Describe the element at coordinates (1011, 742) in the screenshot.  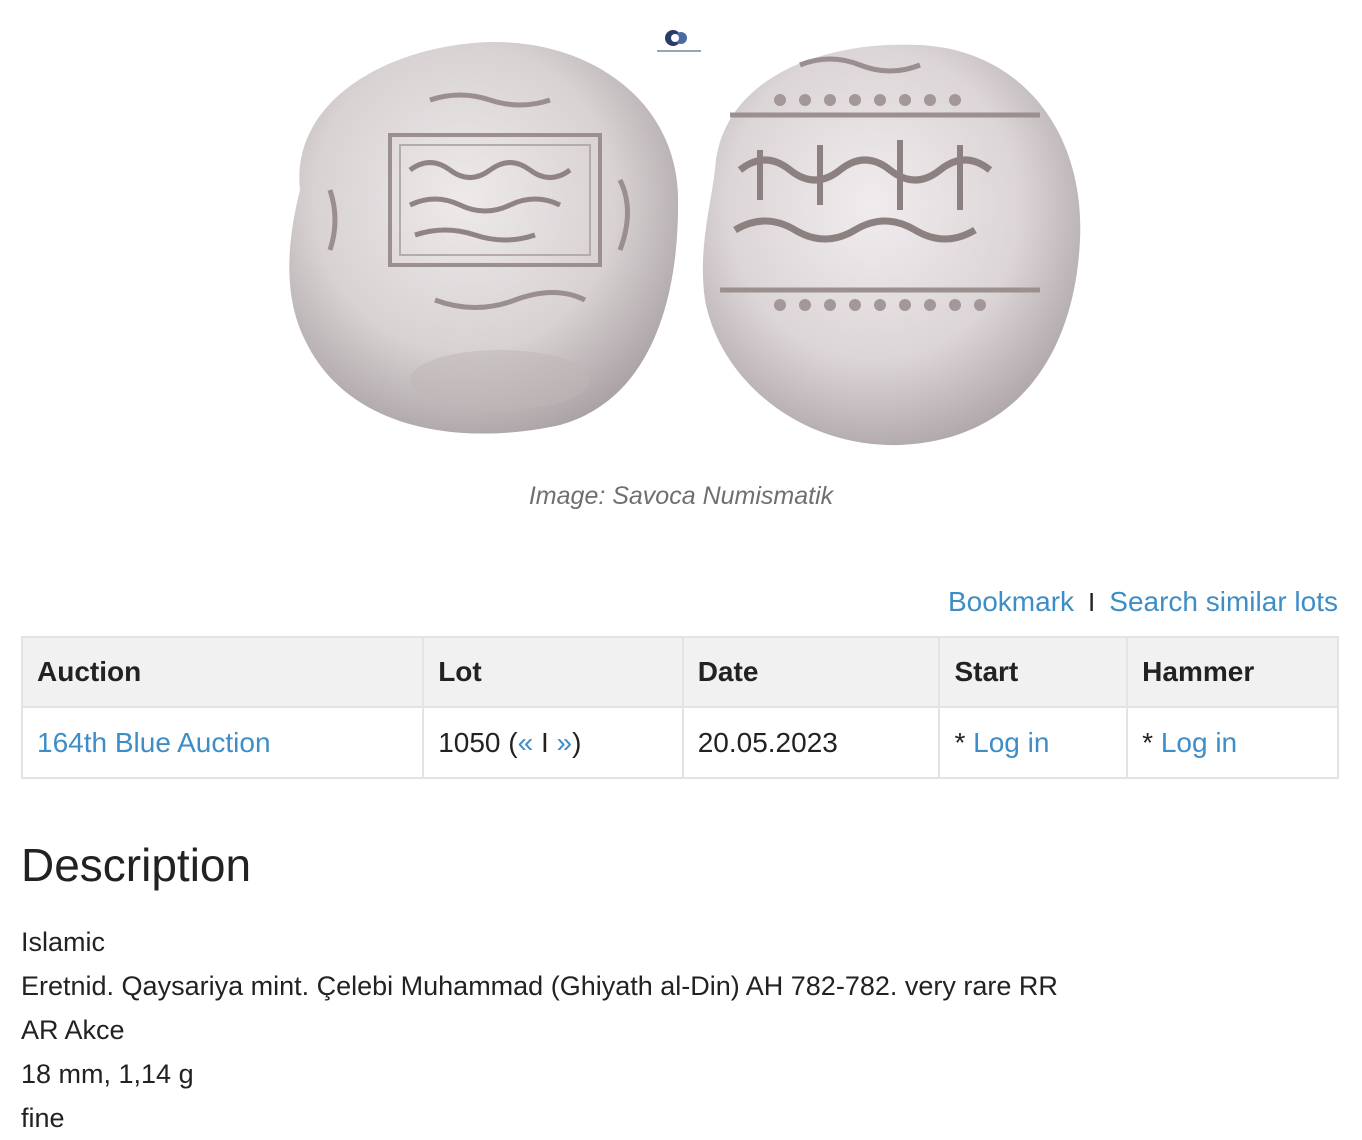
I see `start-login-link: Log in` at that location.